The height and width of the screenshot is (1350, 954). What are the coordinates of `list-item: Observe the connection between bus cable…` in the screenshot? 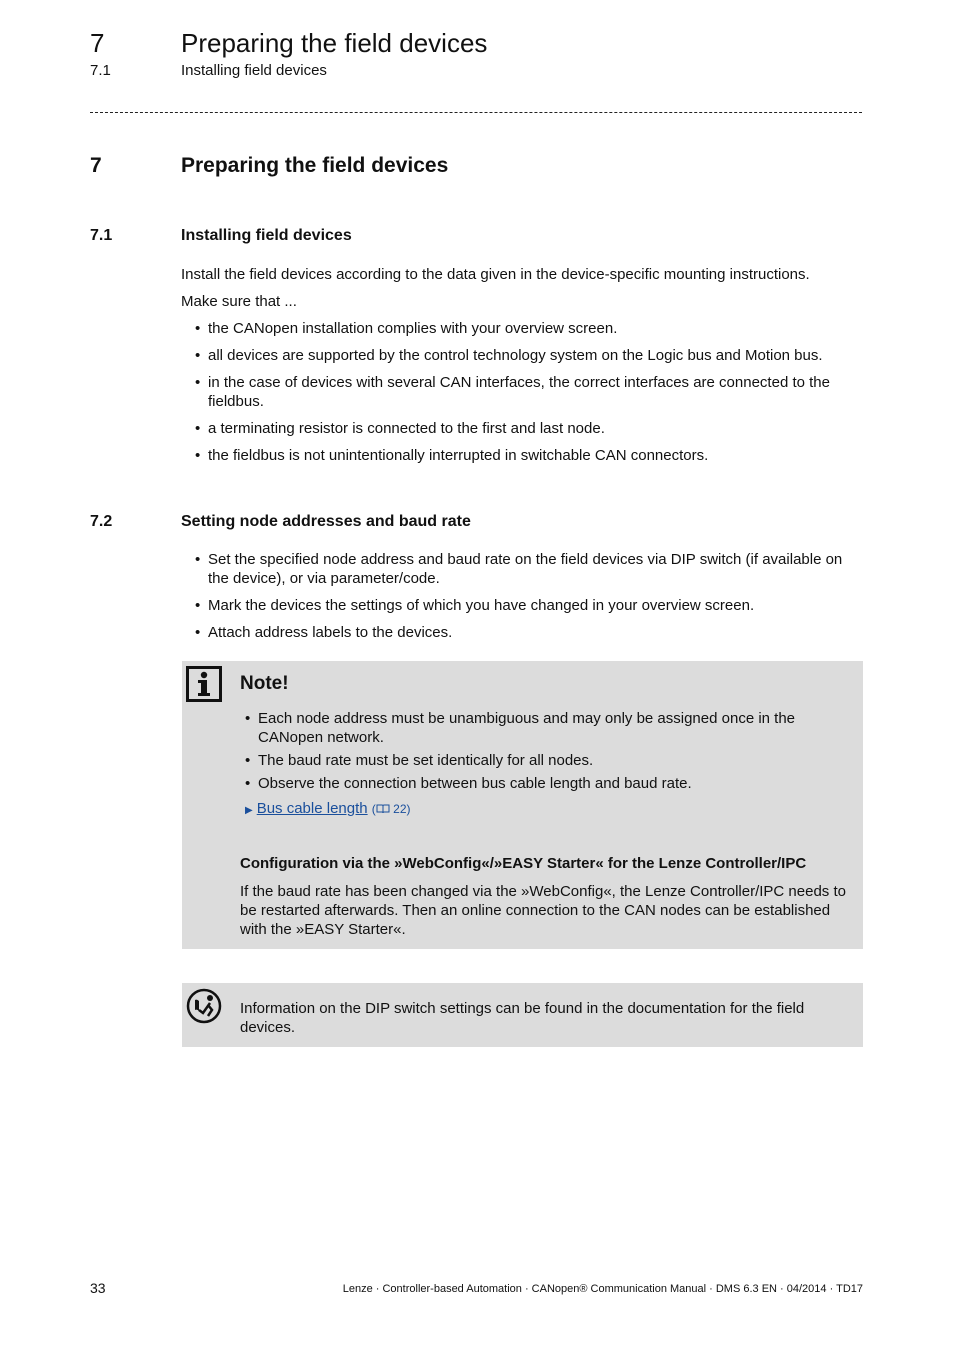 It's located at (545, 783).